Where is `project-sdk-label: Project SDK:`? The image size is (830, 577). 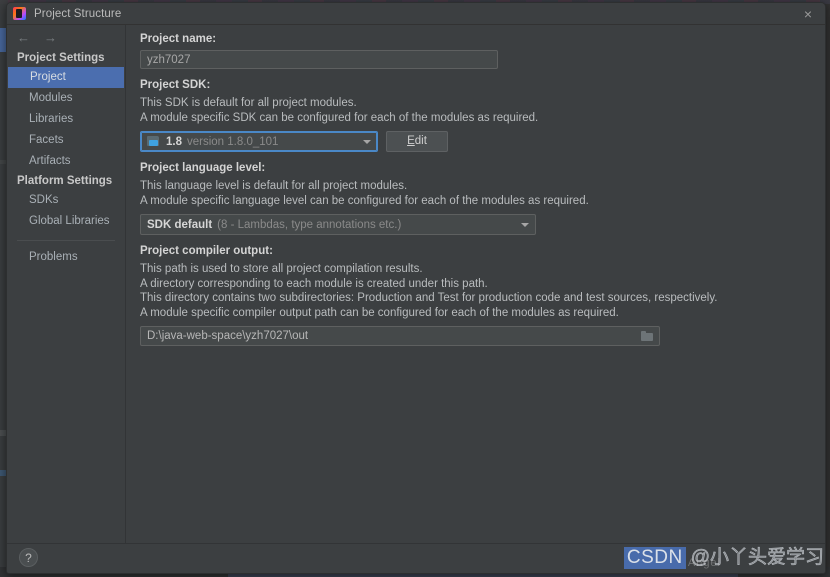 project-sdk-label: Project SDK: is located at coordinates (175, 85).